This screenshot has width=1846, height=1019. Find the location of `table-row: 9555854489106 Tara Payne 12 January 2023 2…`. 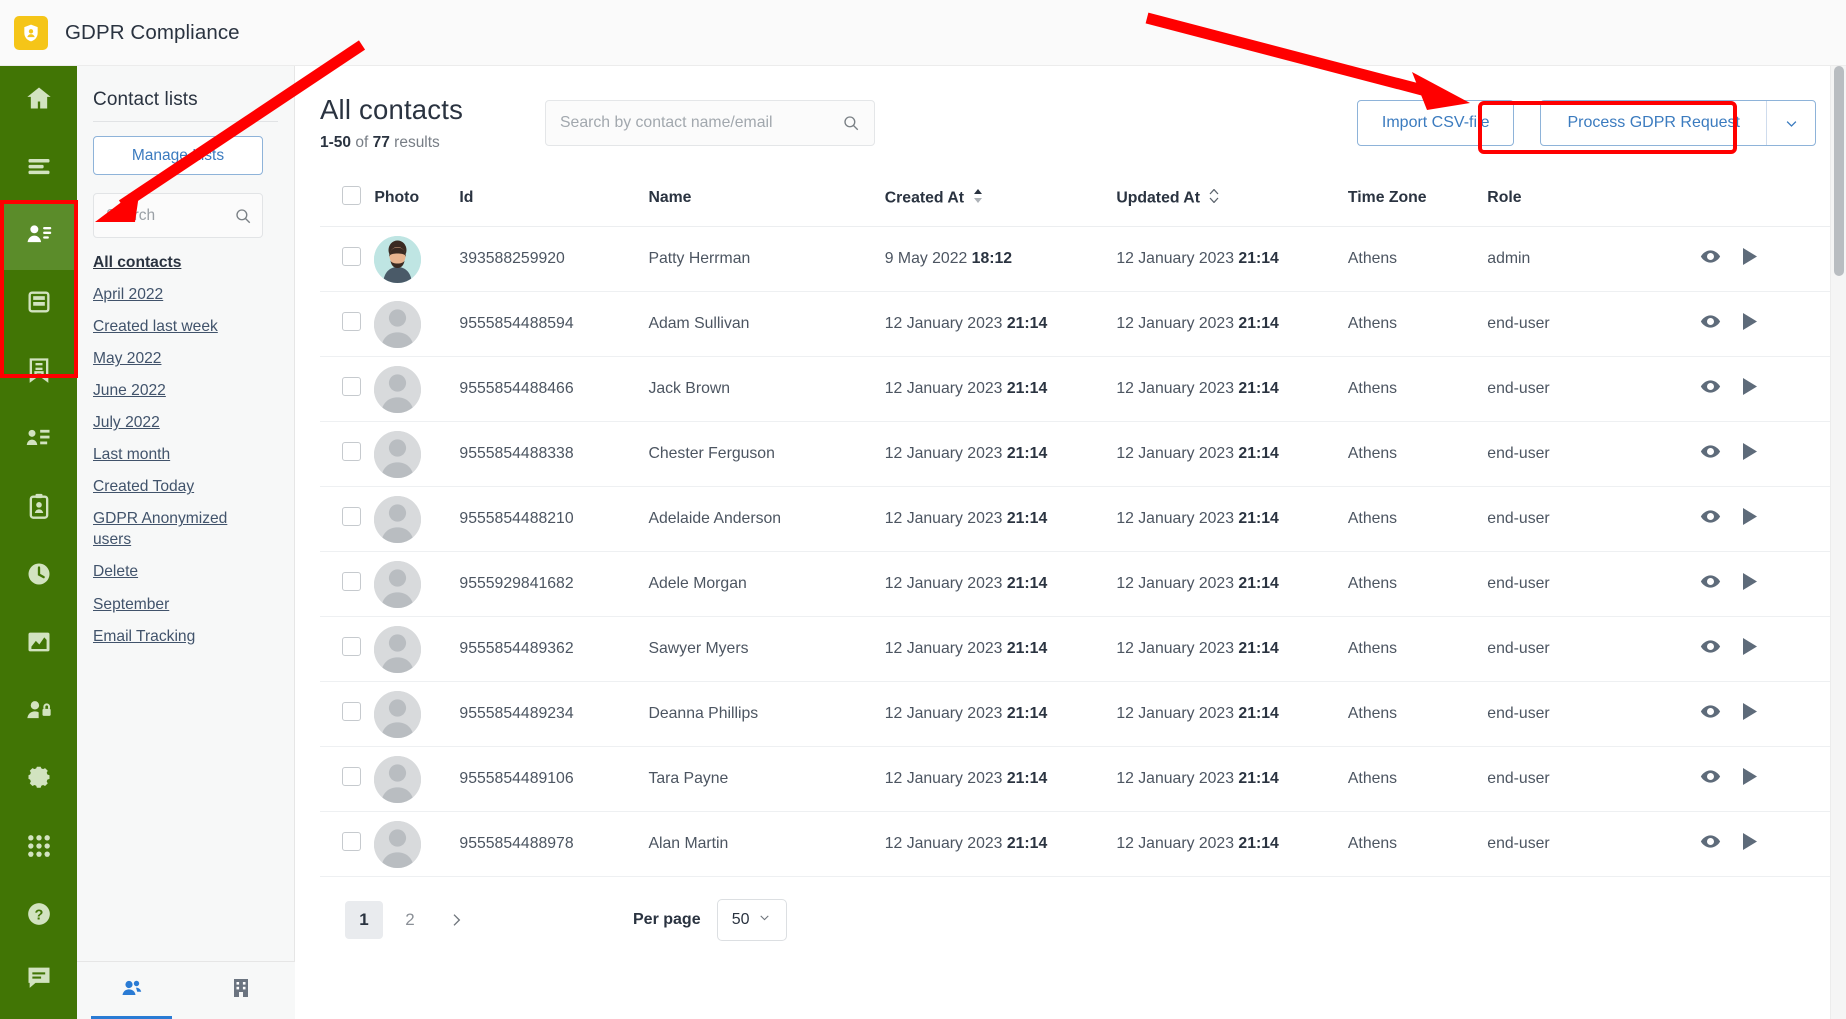

table-row: 9555854489106 Tara Payne 12 January 2023 2… is located at coordinates (1075, 779).